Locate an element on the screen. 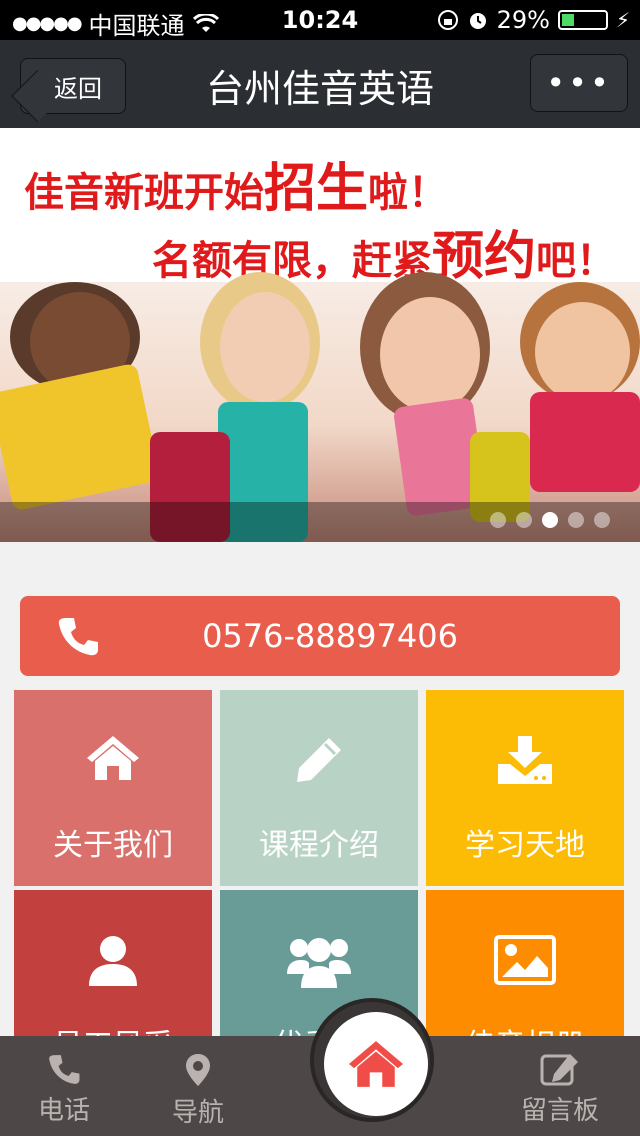 The width and height of the screenshot is (640, 1136). tab-navigate-label: 导航 is located at coordinates (197, 1113).